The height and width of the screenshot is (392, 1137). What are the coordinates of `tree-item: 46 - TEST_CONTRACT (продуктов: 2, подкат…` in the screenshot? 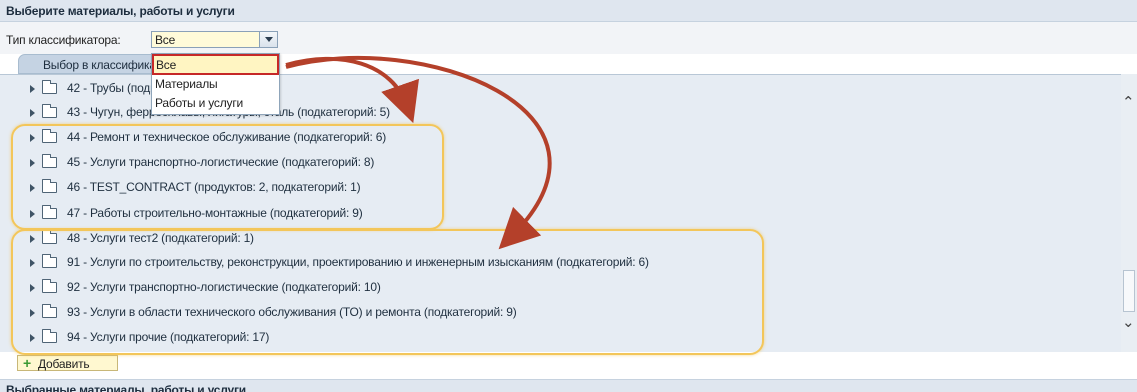 It's located at (570, 188).